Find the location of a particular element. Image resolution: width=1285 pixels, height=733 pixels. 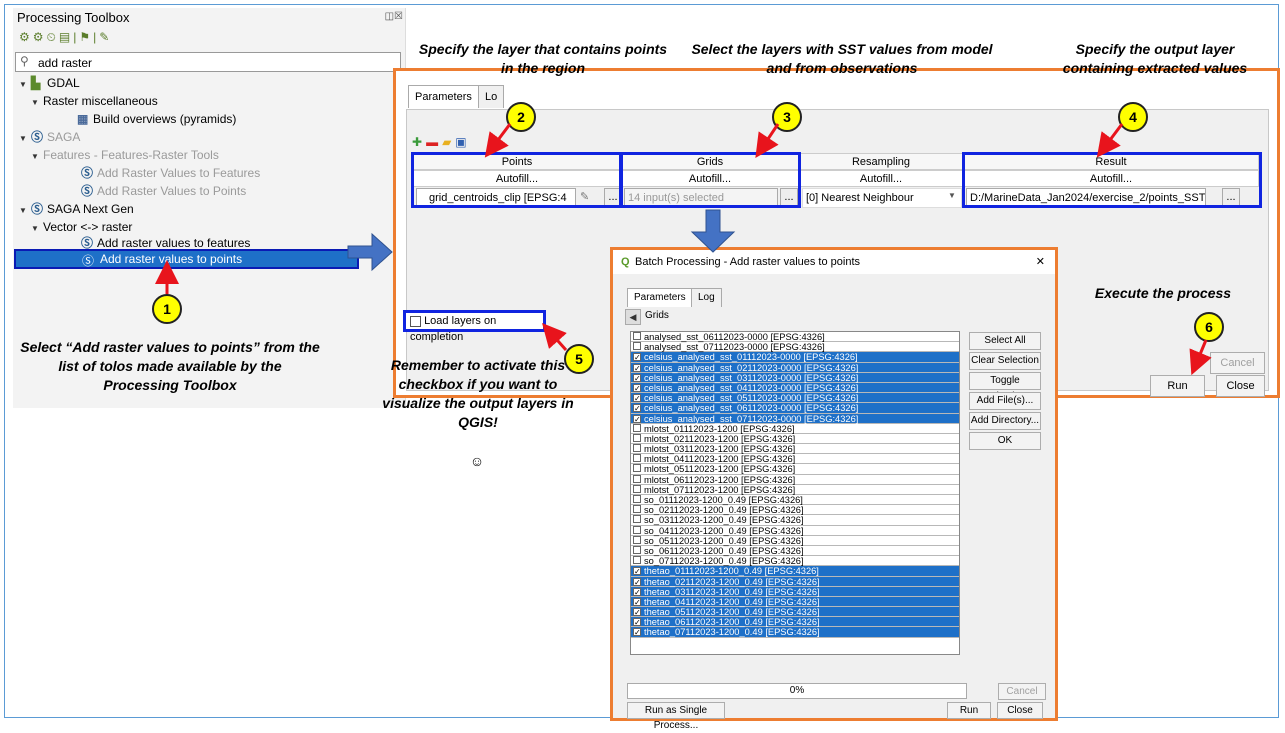

blue-block-arrow-down is located at coordinates (713, 231).